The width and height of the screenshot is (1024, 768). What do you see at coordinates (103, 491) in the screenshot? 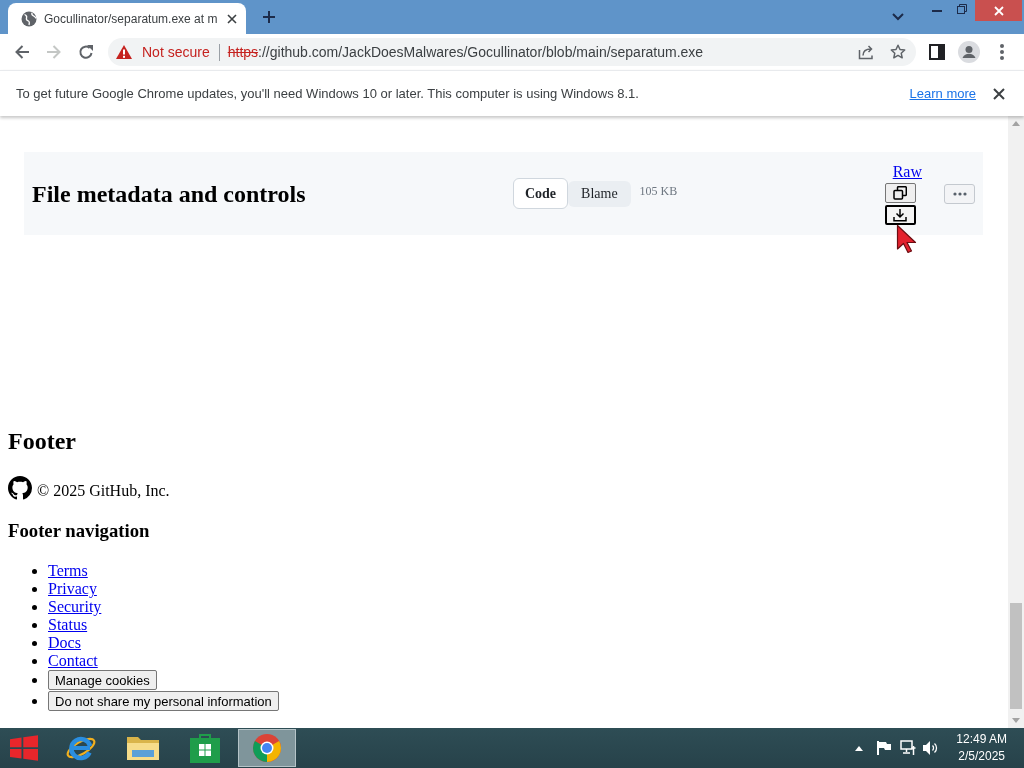
I see `copyright-text: © 2025 GitHub, Inc.` at bounding box center [103, 491].